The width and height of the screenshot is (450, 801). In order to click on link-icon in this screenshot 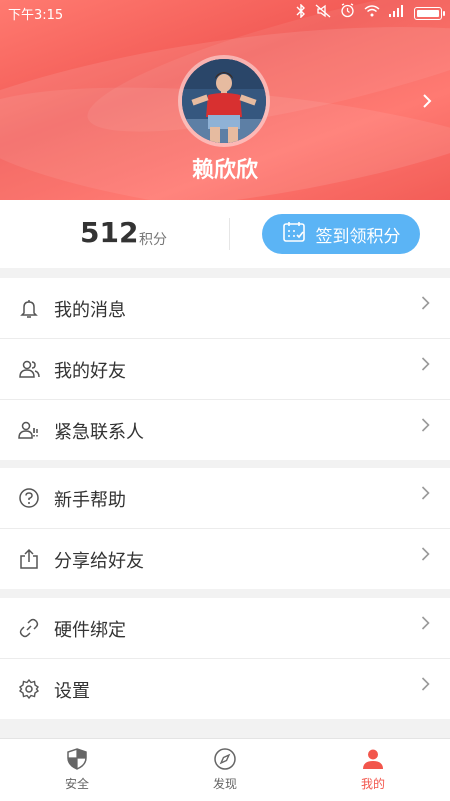, I will do `click(29, 628)`.